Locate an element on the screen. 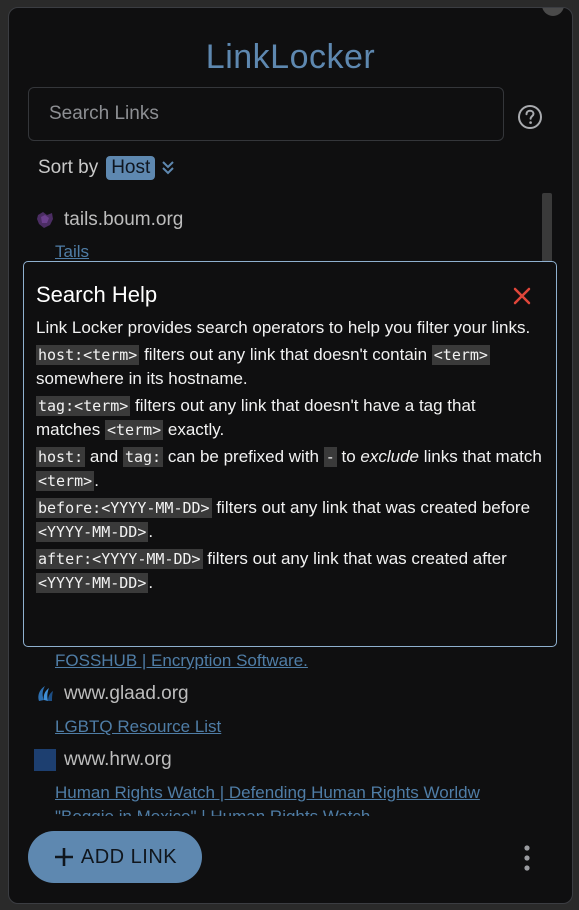  plus-icon is located at coordinates (63, 857).